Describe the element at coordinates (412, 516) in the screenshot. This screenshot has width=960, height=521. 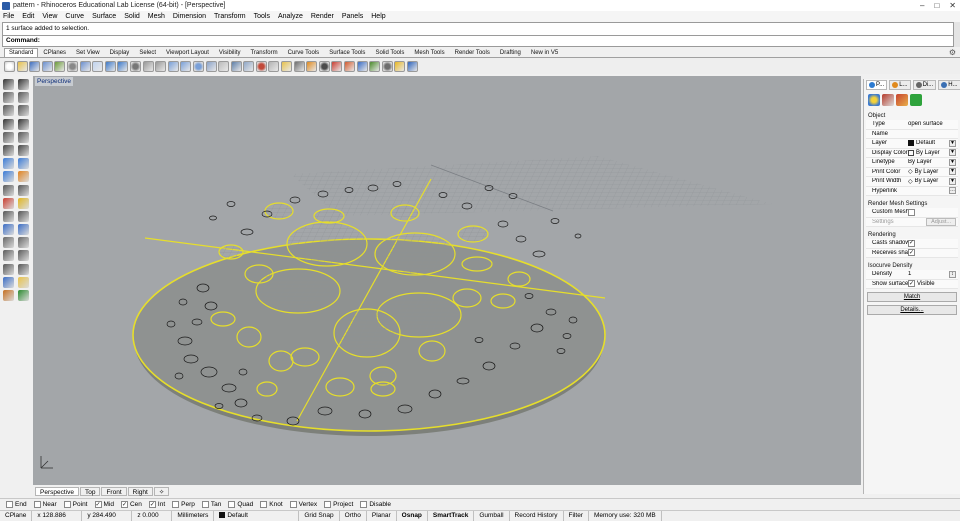
I see `osnap-toggle: Osnap` at that location.